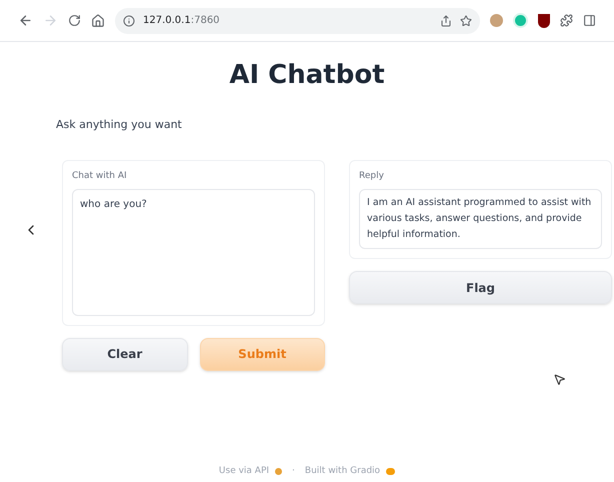 The height and width of the screenshot is (482, 614). Describe the element at coordinates (391, 471) in the screenshot. I see `logo-icon` at that location.